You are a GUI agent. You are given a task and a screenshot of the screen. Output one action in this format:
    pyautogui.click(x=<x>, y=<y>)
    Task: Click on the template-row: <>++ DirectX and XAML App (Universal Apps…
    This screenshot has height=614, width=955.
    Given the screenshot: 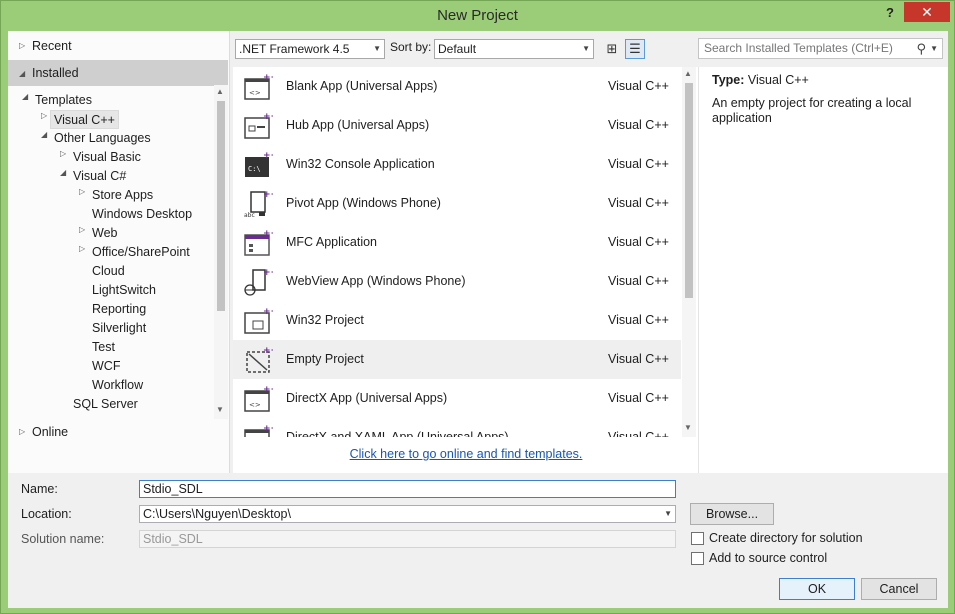 What is the action you would take?
    pyautogui.click(x=457, y=427)
    